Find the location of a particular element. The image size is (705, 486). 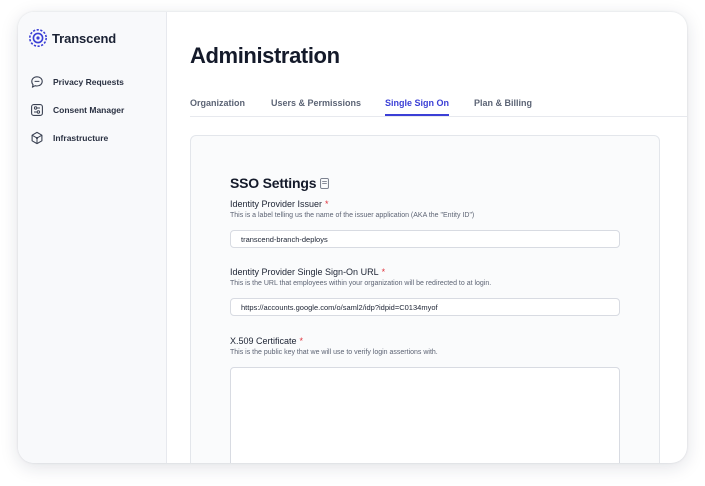

sidebar-item-consent-manager: Consent Manager is located at coordinates (77, 110).